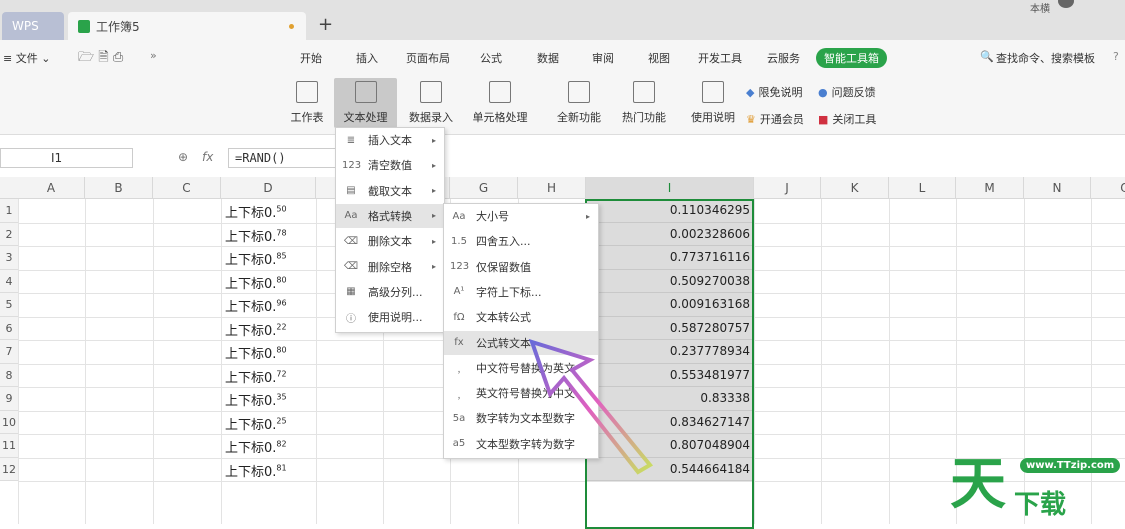 This screenshot has width=1125, height=529. What do you see at coordinates (603, 58) in the screenshot?
I see `tab-review: 审阅` at bounding box center [603, 58].